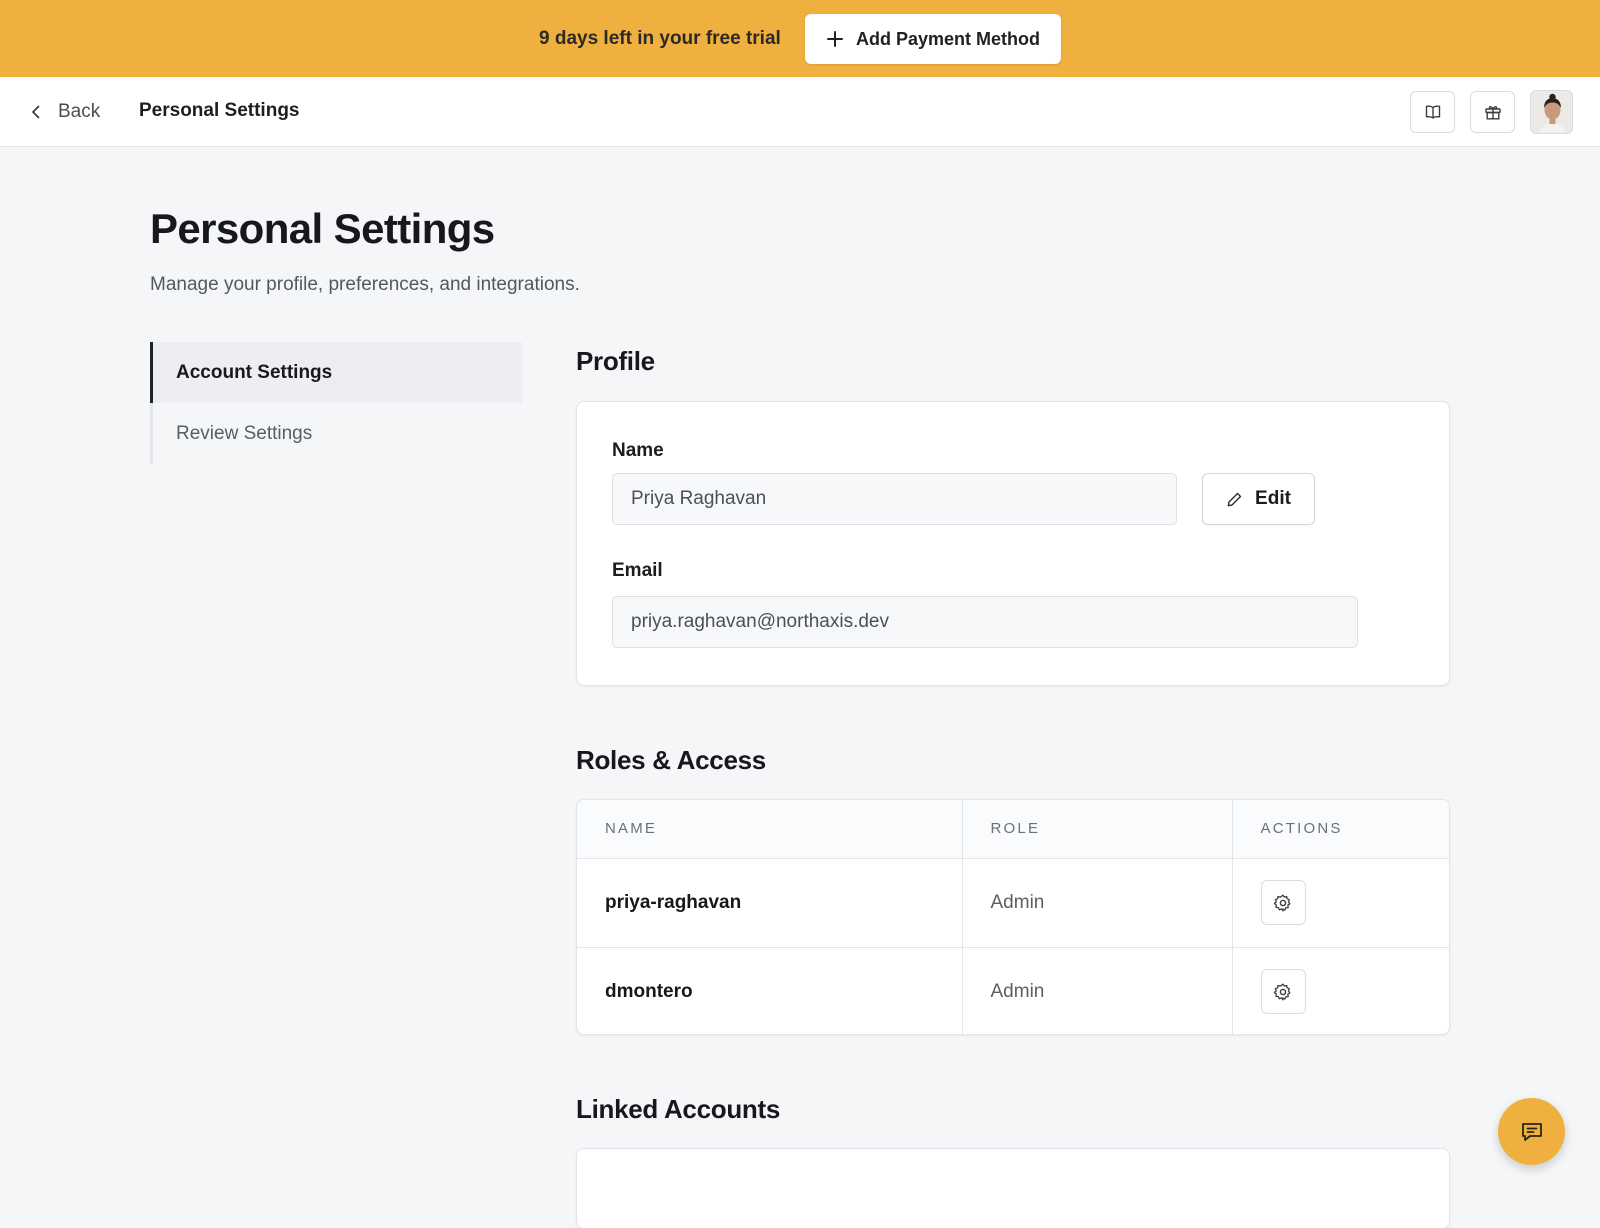 This screenshot has width=1600, height=1228. What do you see at coordinates (1340, 829) in the screenshot?
I see `column-header-actions: ACTIONS` at bounding box center [1340, 829].